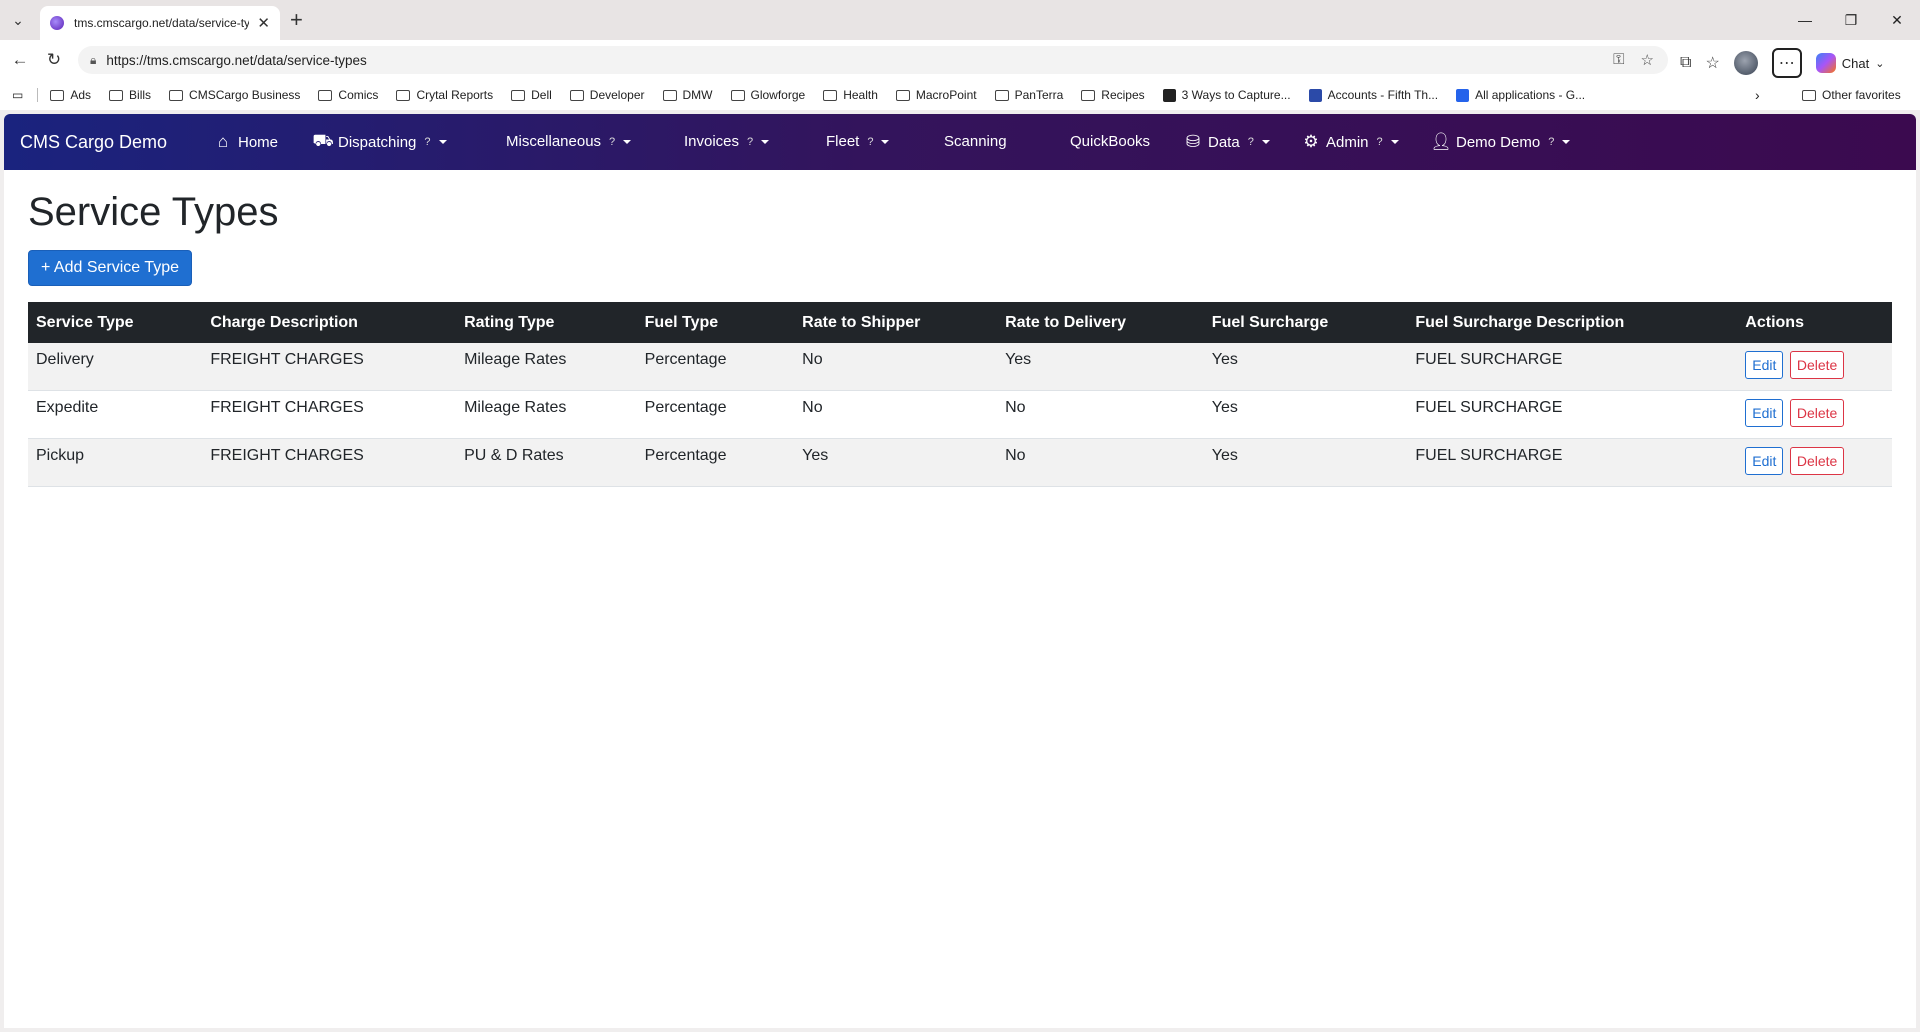 The width and height of the screenshot is (1920, 1032). Describe the element at coordinates (778, 95) in the screenshot. I see `bookmark-label: Glowforge` at that location.